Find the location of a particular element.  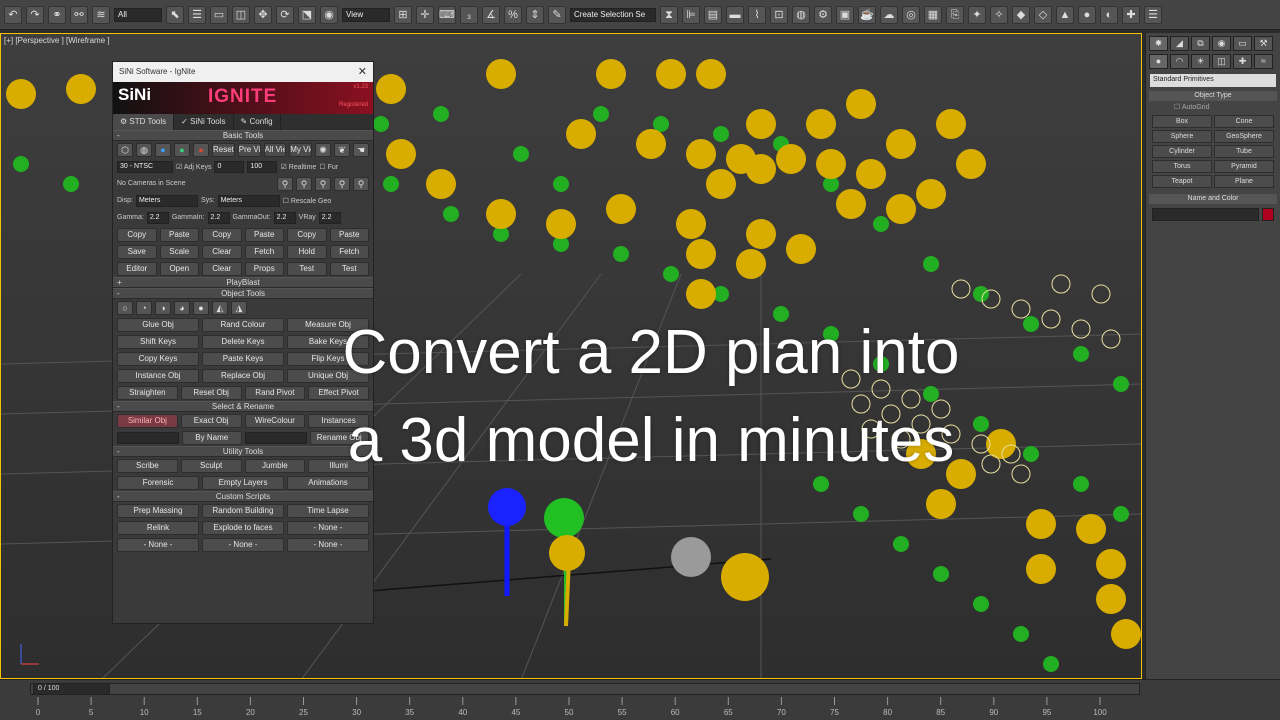

category-select: Standard Primitives is located at coordinates (1213, 80).